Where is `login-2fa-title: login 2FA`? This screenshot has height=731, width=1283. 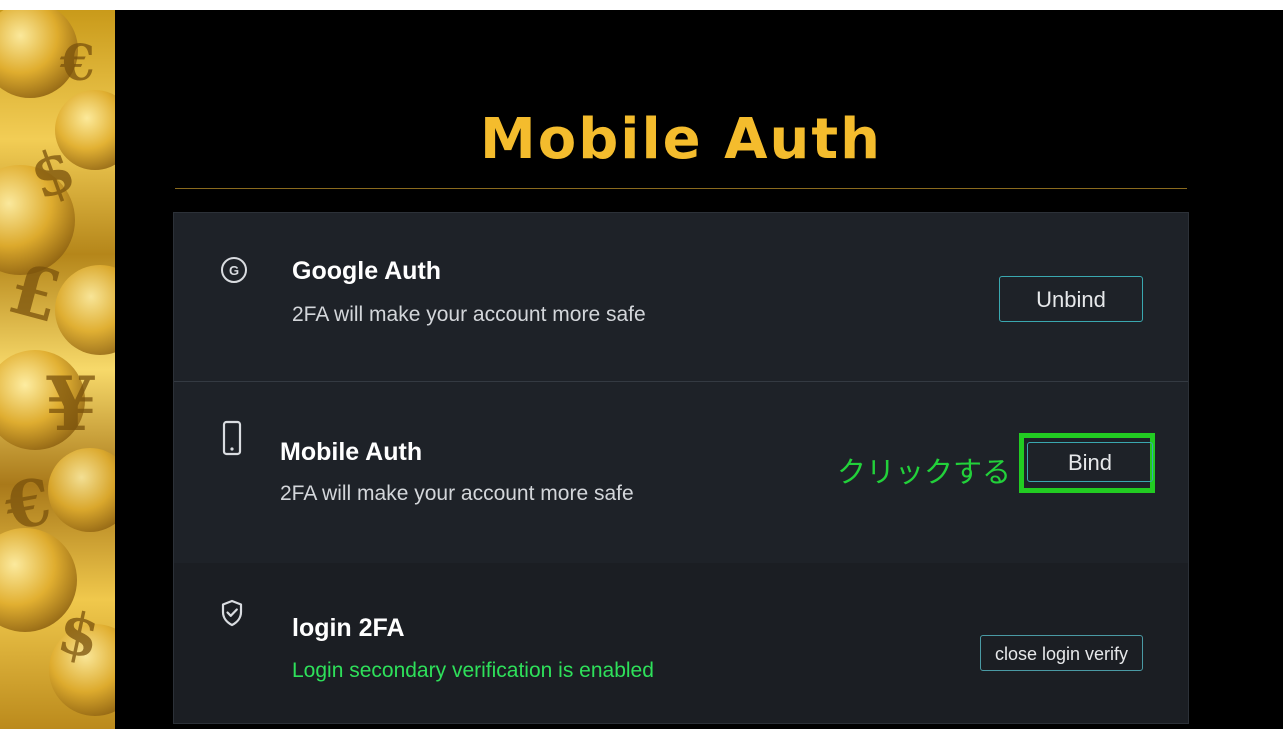
login-2fa-title: login 2FA is located at coordinates (348, 628).